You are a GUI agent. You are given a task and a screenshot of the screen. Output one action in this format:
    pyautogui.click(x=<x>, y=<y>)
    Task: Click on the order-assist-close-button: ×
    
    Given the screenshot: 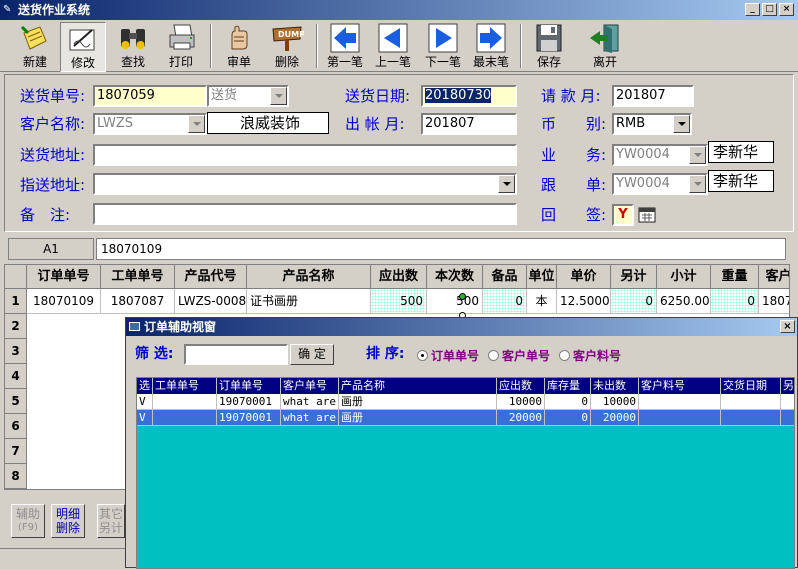 What is the action you would take?
    pyautogui.click(x=787, y=326)
    